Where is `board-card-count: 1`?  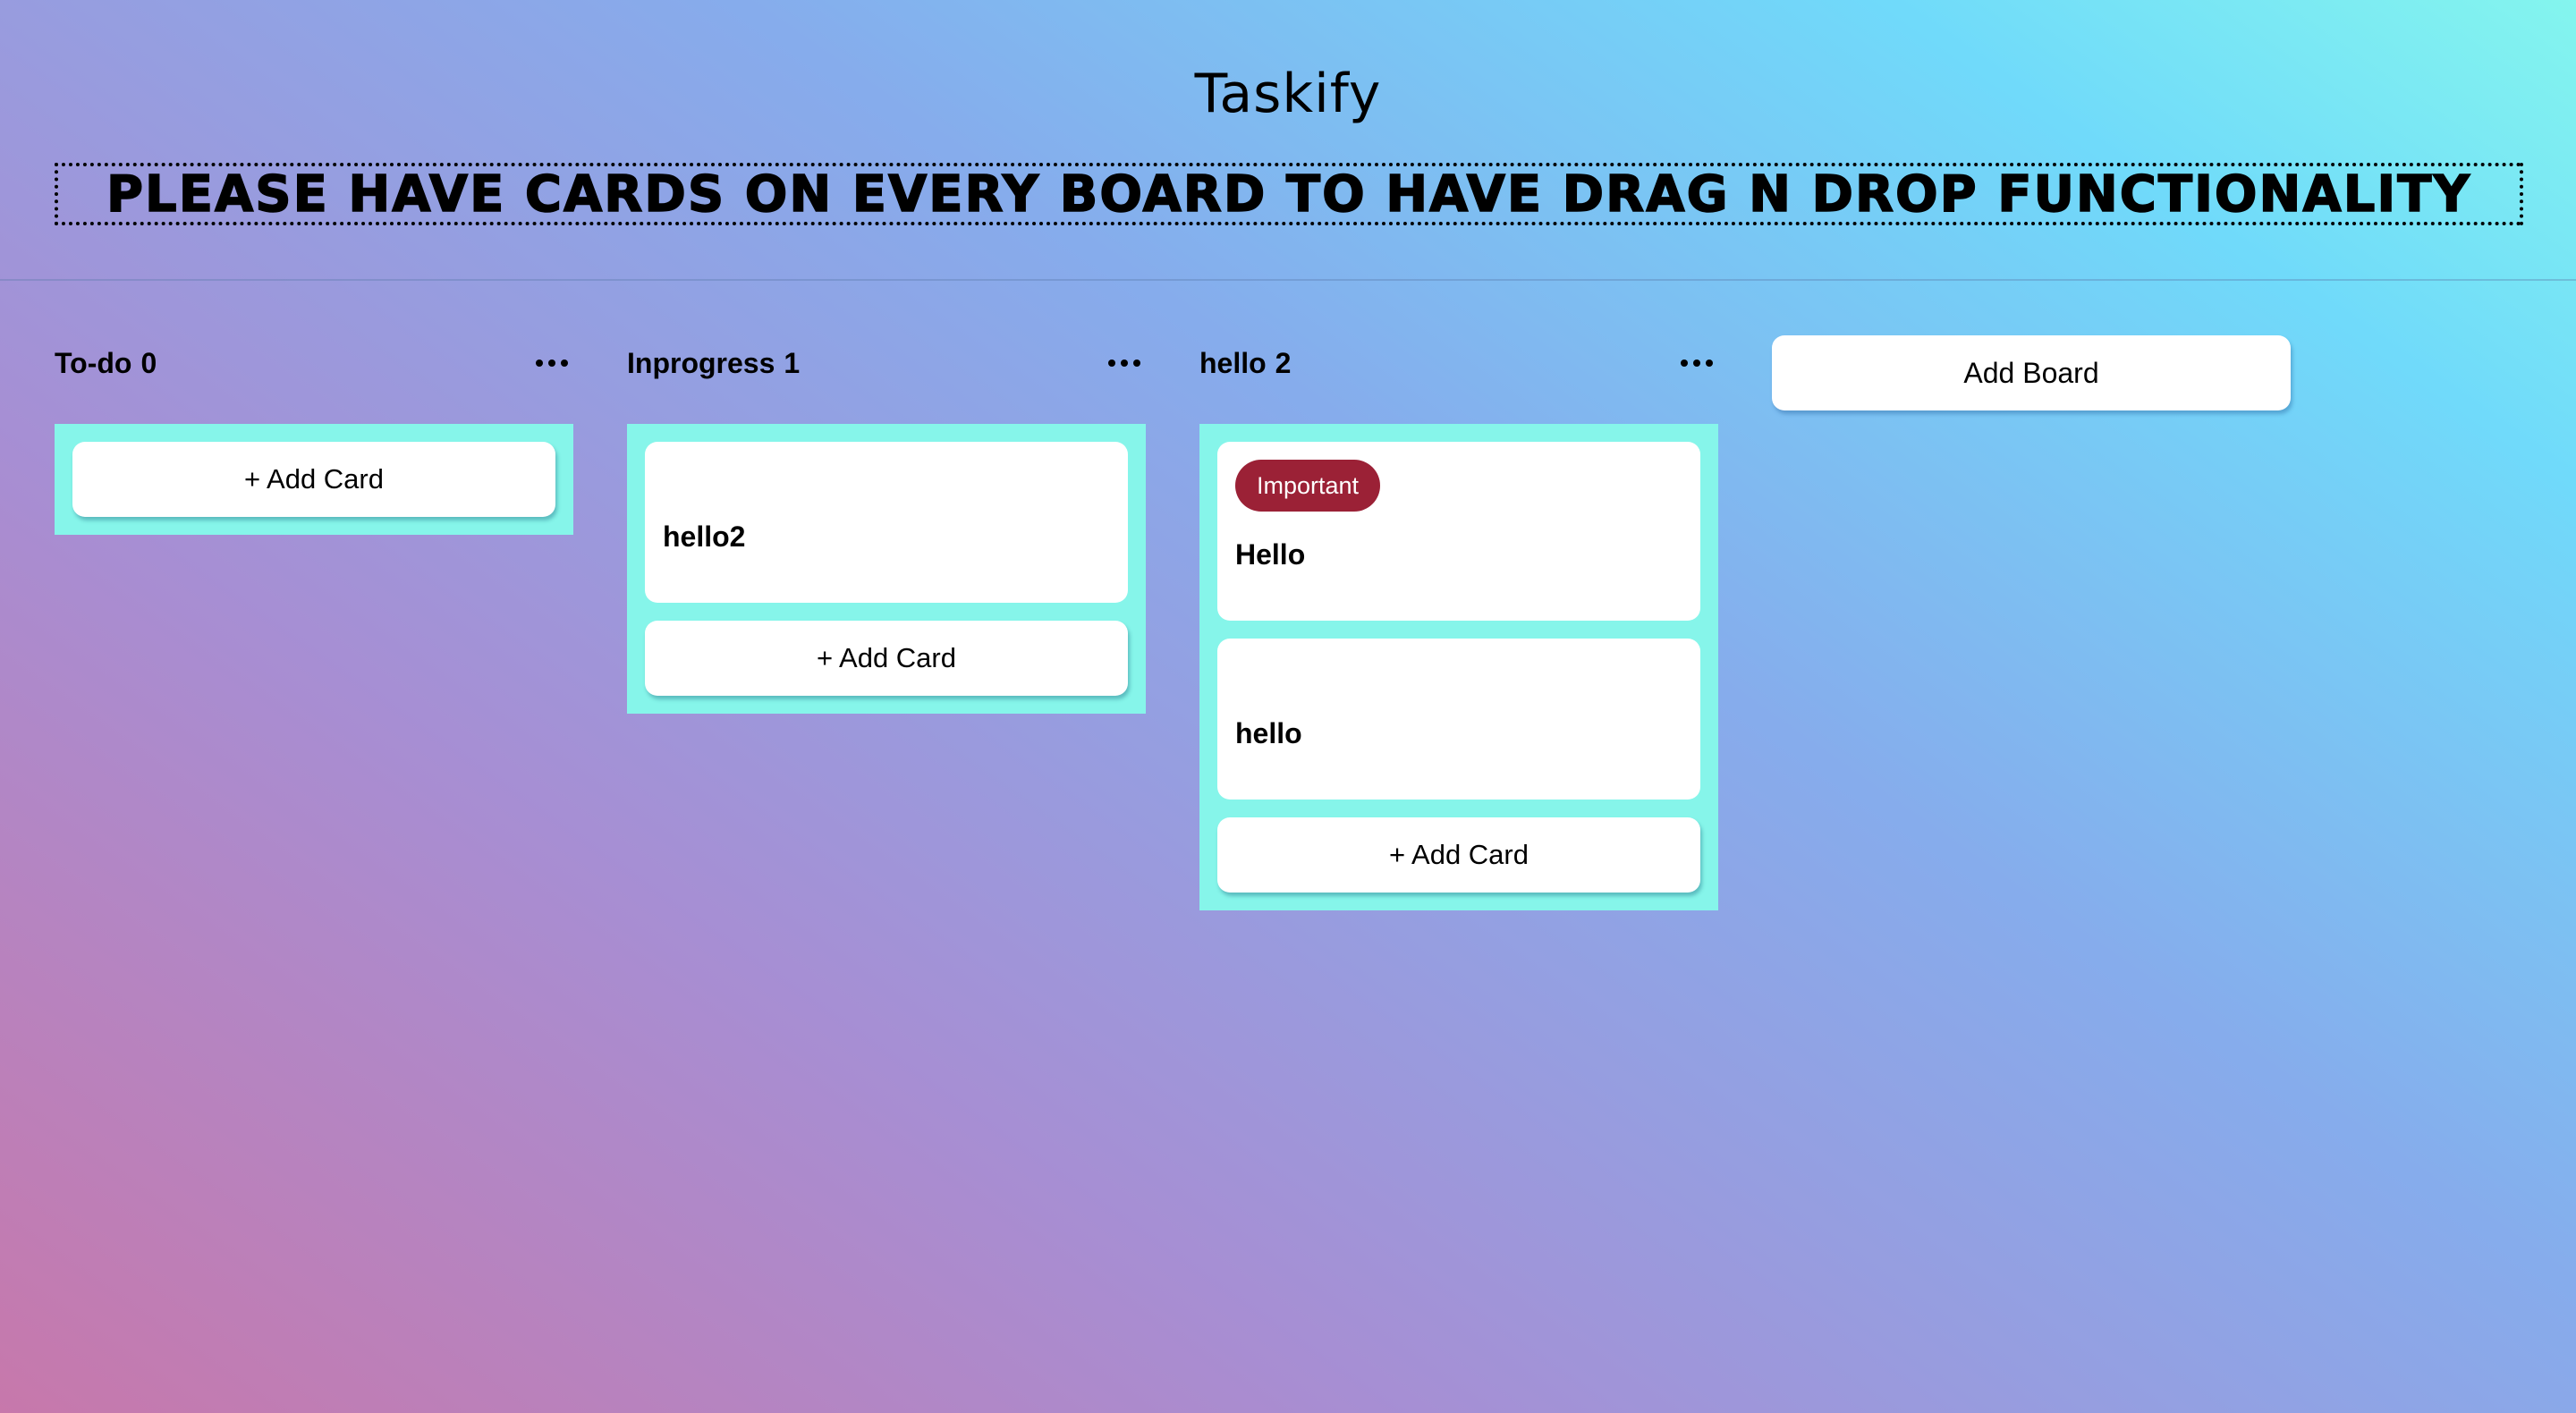
board-card-count: 1 is located at coordinates (792, 362).